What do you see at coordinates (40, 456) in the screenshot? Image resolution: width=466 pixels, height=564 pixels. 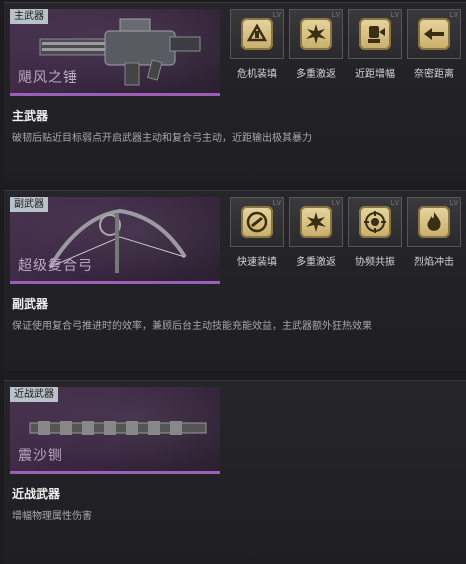 I see `weapon-name: 震沙铡` at bounding box center [40, 456].